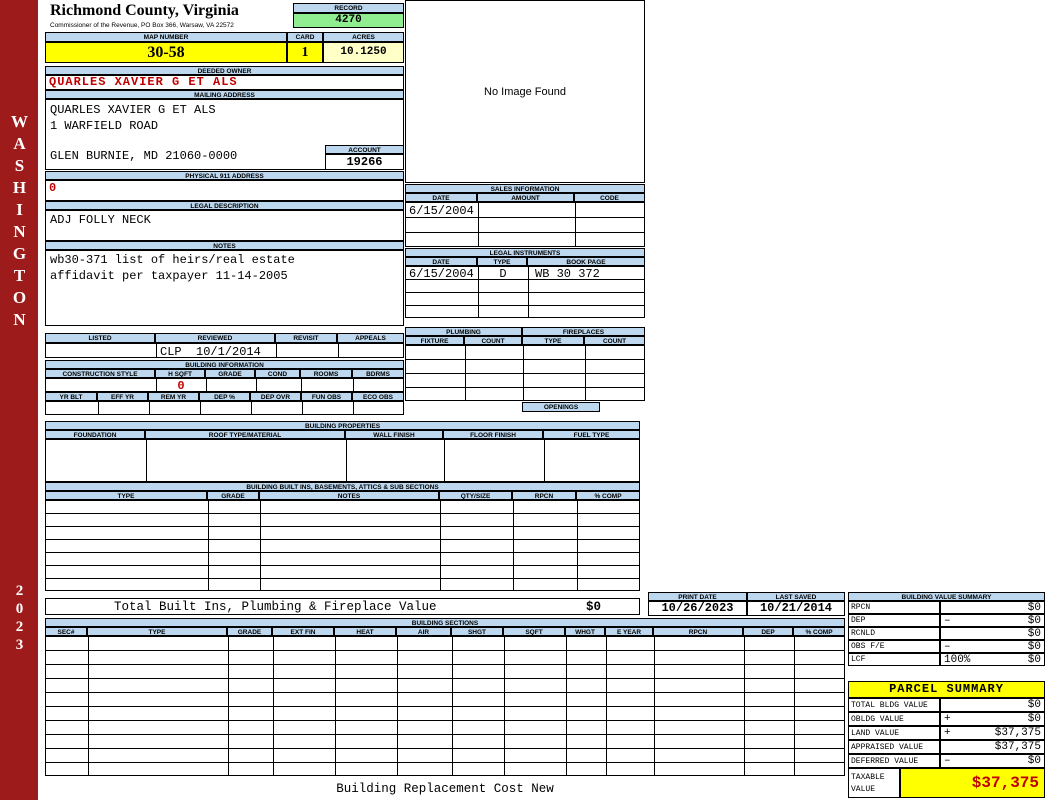  I want to click on ps-value-obldg: + $0, so click(992, 719).